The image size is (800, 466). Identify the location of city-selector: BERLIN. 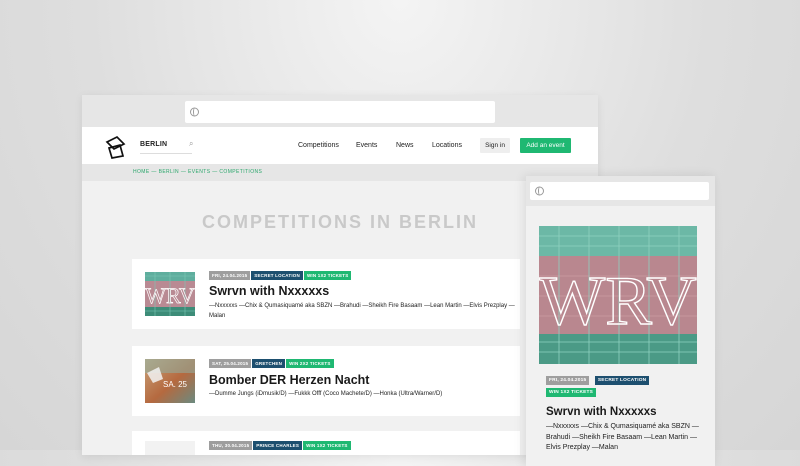
(153, 144).